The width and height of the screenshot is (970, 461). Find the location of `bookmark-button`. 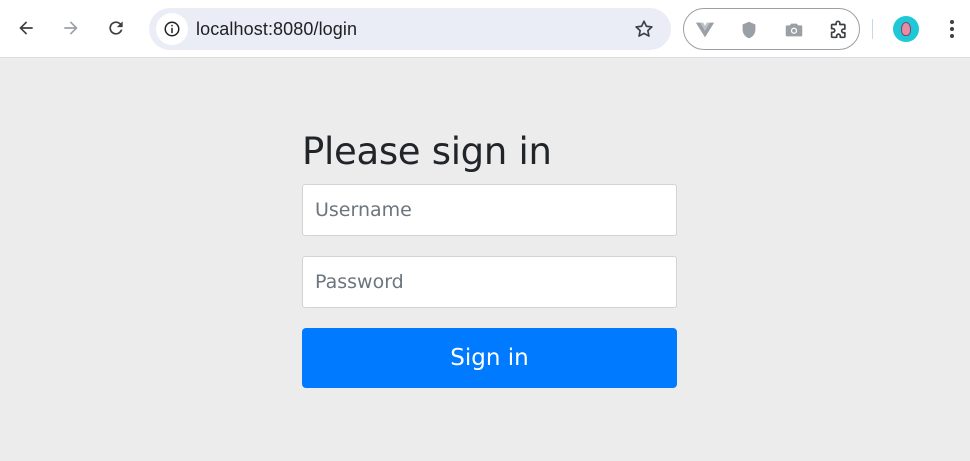

bookmark-button is located at coordinates (644, 29).